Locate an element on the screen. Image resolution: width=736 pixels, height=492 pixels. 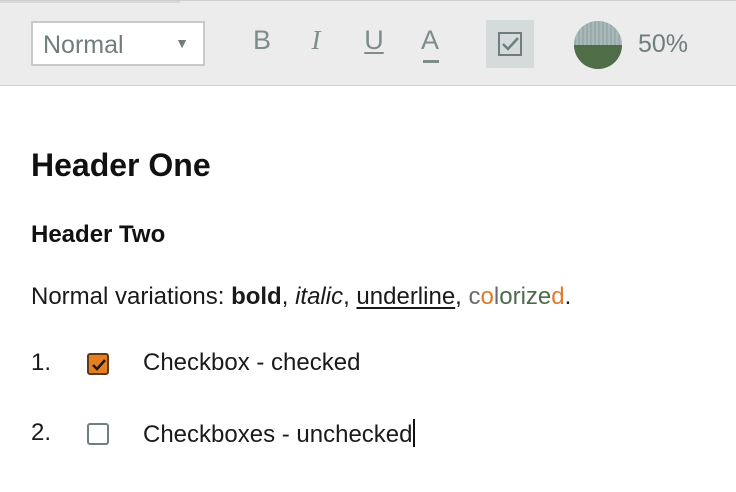
underline-icon: U is located at coordinates (374, 40).